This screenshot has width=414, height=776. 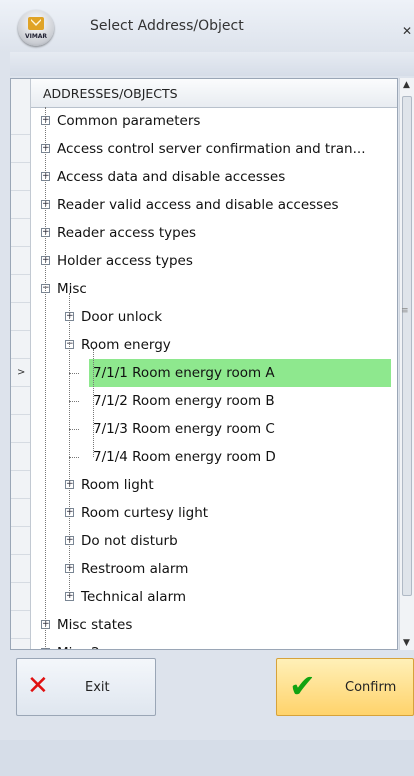 What do you see at coordinates (405, 311) in the screenshot?
I see `scroll-grip-icon: ≡` at bounding box center [405, 311].